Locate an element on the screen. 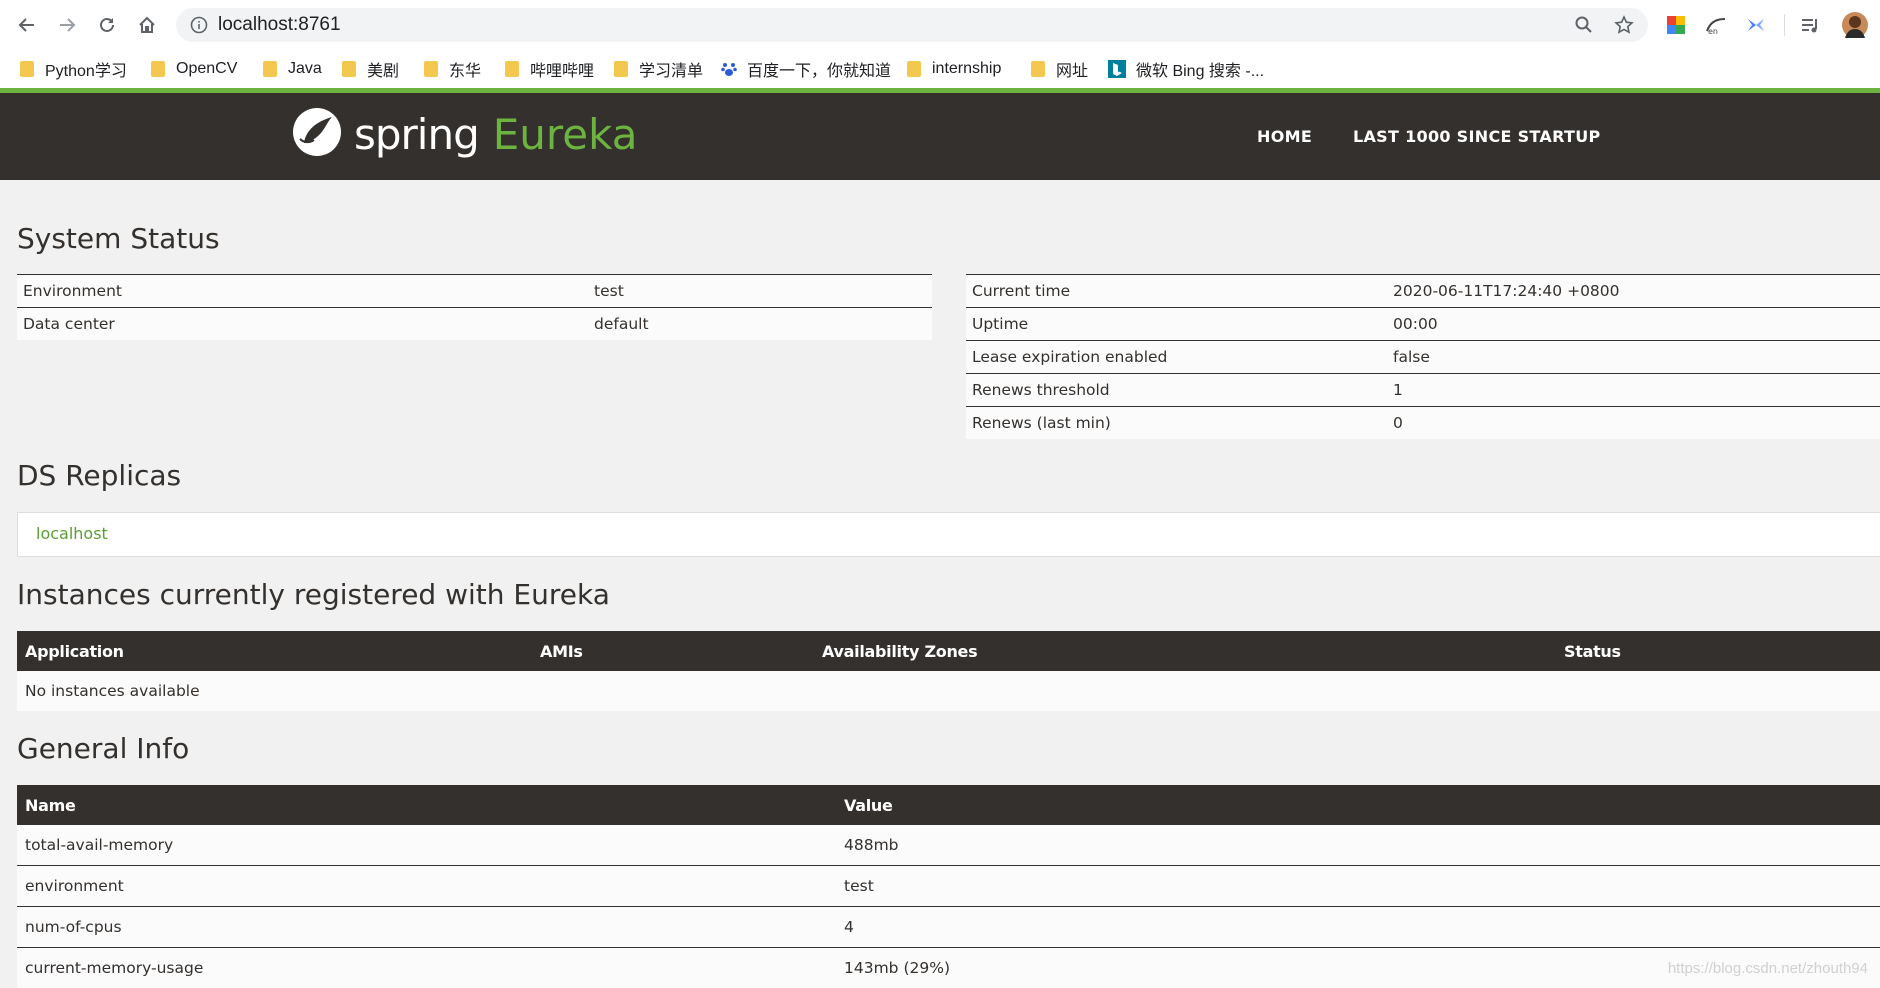  column-header: AMIs is located at coordinates (673, 651).